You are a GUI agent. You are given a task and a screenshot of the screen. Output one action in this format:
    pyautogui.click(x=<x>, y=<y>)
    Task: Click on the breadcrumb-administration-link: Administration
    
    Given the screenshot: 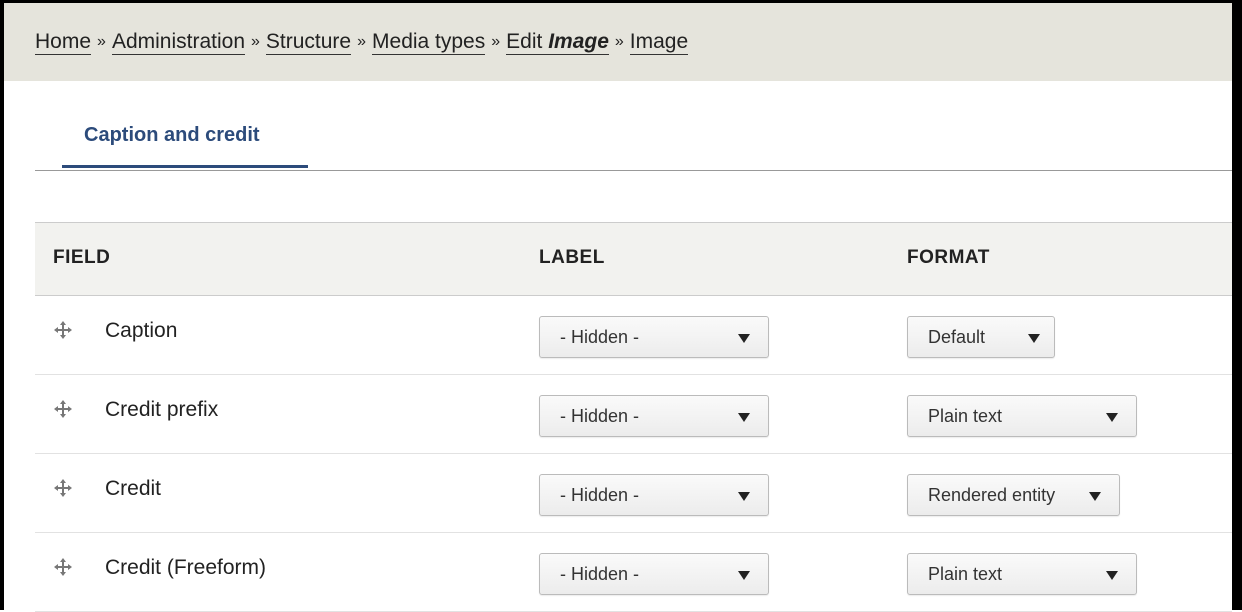 What is the action you would take?
    pyautogui.click(x=178, y=42)
    